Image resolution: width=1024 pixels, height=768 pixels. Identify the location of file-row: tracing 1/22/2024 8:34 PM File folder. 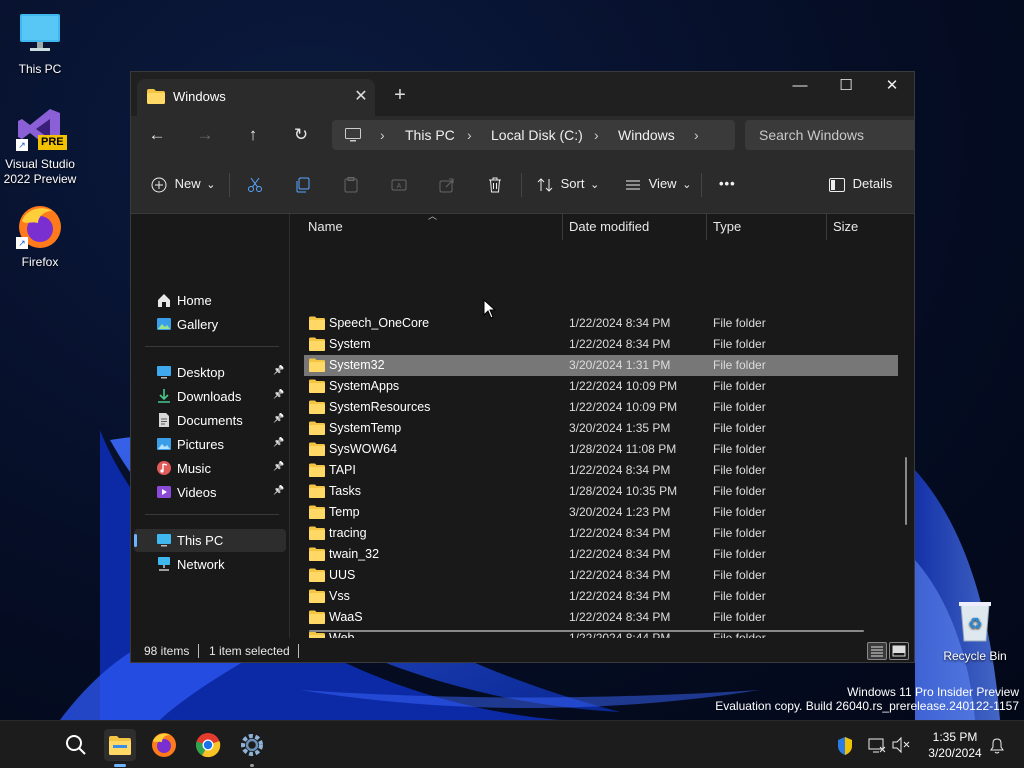
(601, 533).